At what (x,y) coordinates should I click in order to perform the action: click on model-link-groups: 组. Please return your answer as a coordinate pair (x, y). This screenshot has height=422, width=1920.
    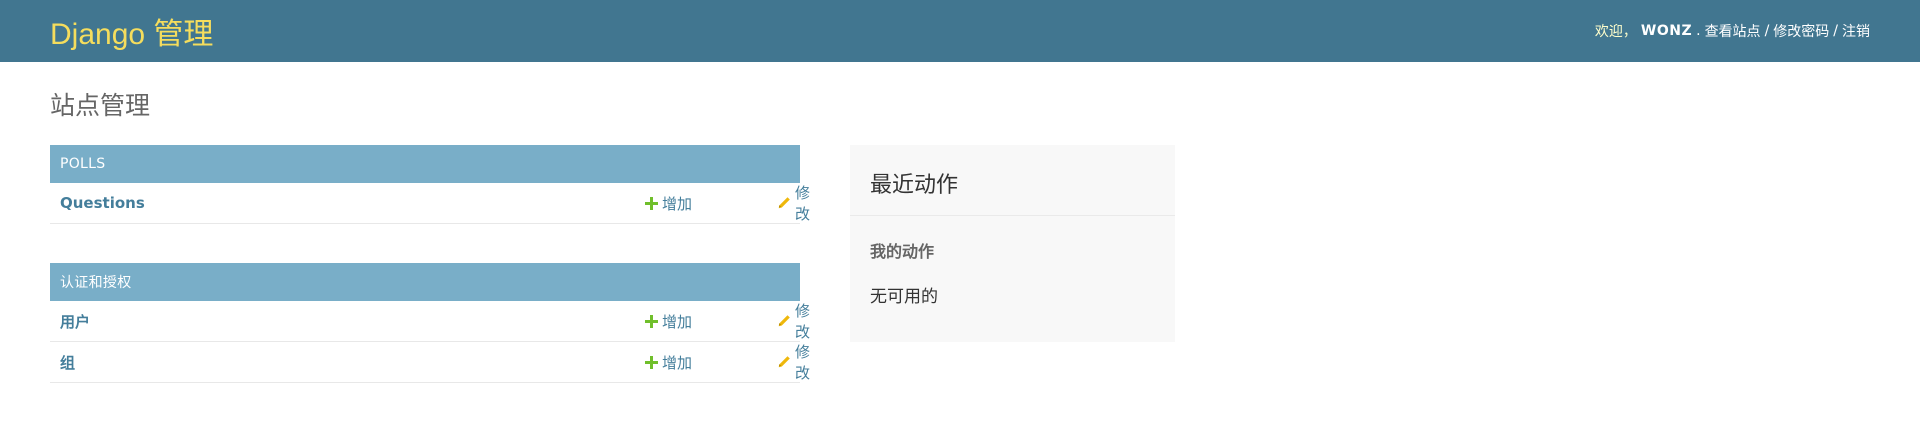
    Looking at the image, I should click on (67, 362).